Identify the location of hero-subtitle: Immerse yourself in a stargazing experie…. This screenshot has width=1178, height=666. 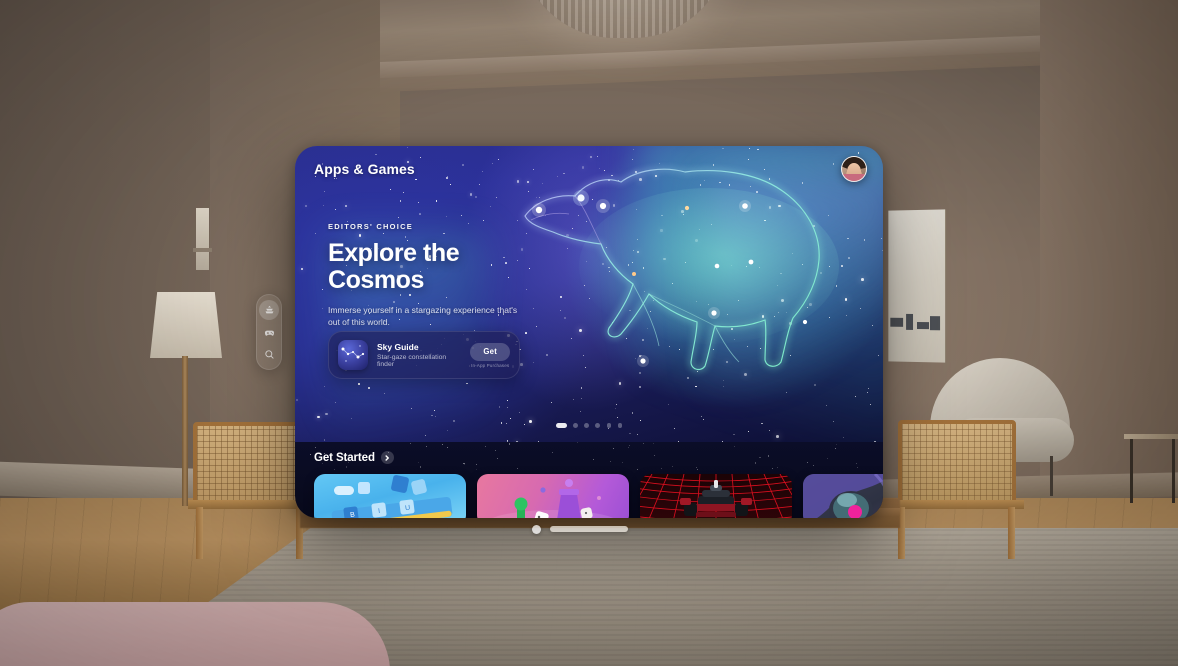
(423, 315).